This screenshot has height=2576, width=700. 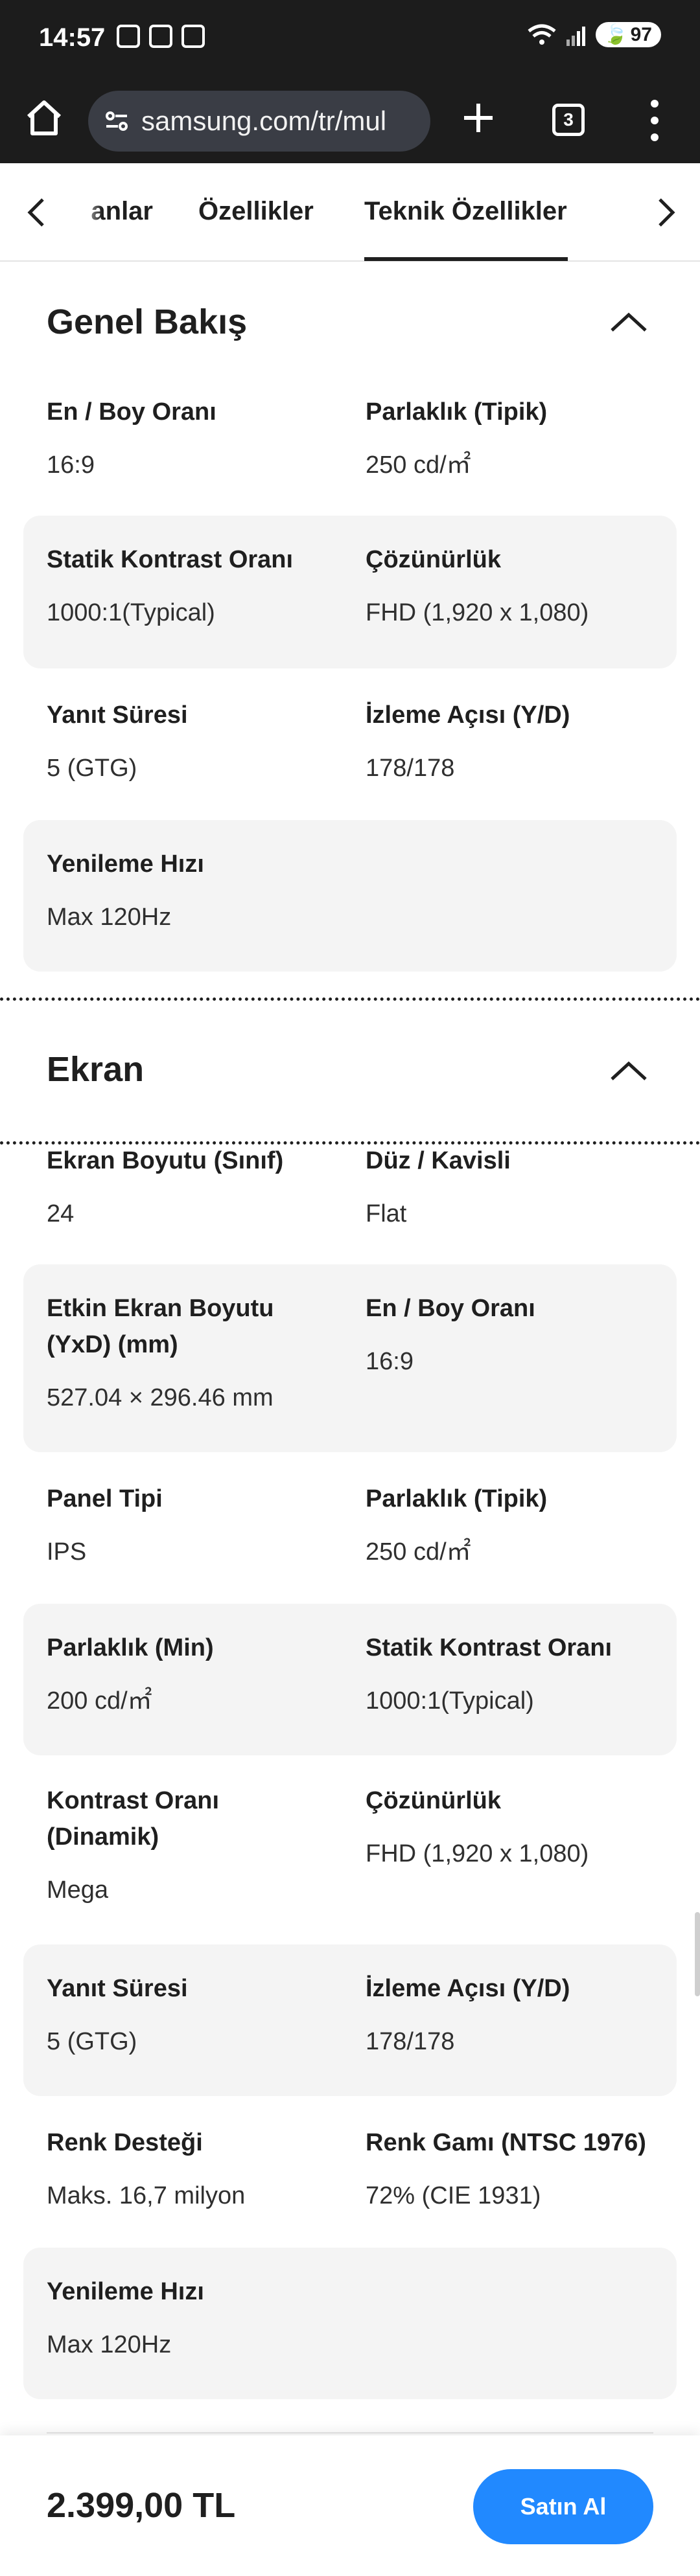 What do you see at coordinates (160, 1326) in the screenshot?
I see `spec-label: Etkin Ekran Boyutu (YxD) (mm)` at bounding box center [160, 1326].